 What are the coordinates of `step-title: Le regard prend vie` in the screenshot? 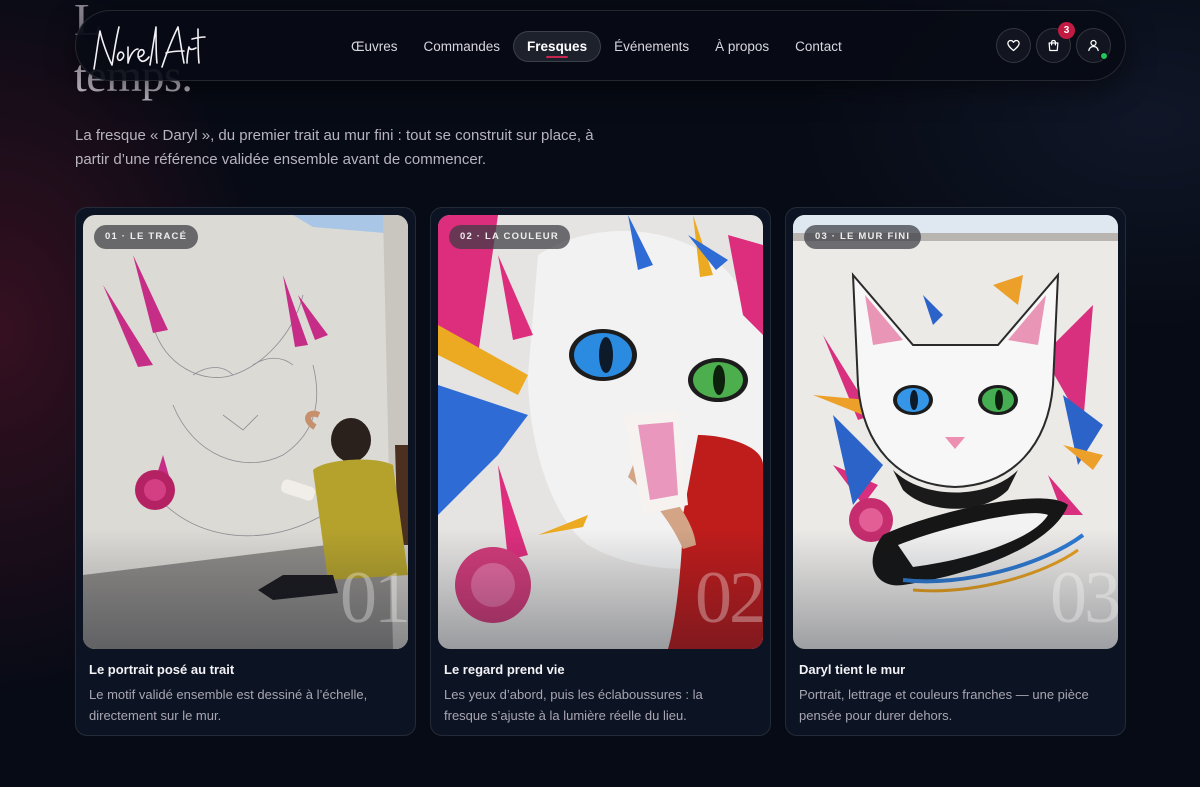 It's located at (504, 669).